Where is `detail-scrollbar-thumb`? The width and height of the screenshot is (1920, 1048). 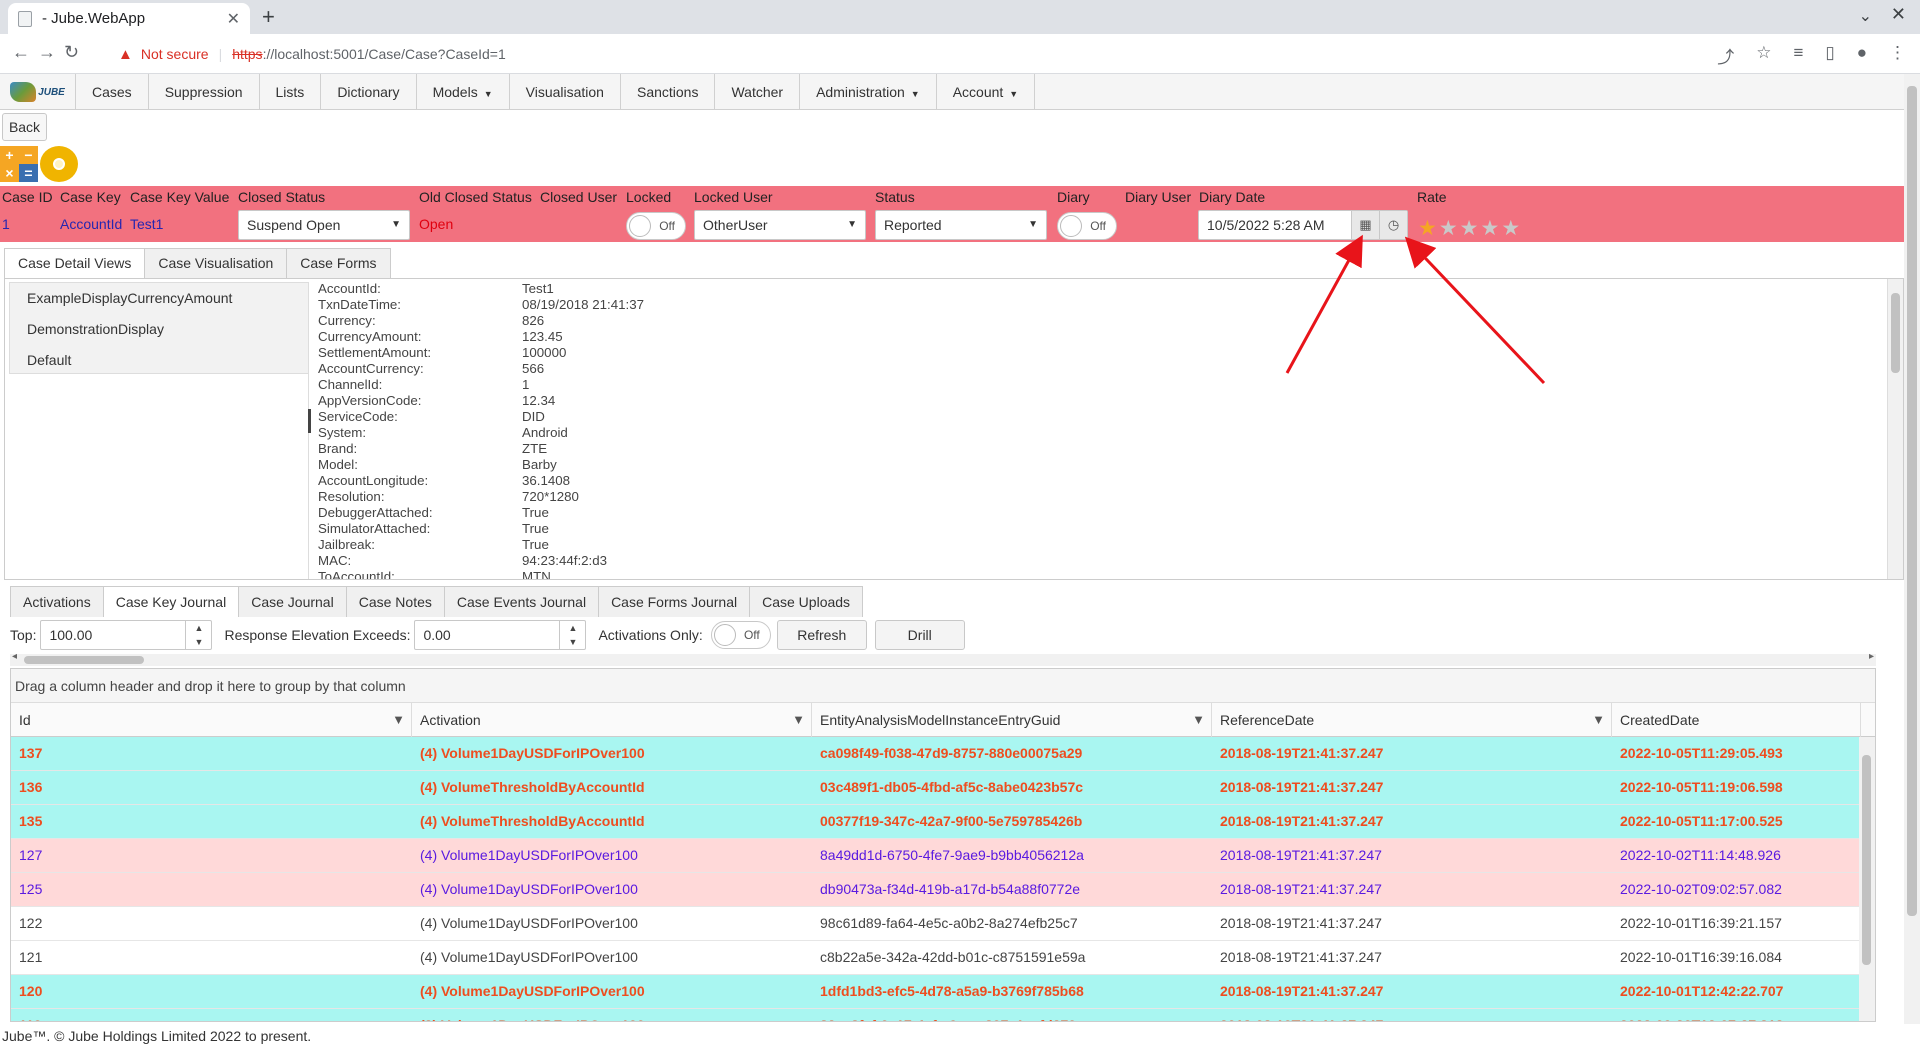
detail-scrollbar-thumb is located at coordinates (1895, 333).